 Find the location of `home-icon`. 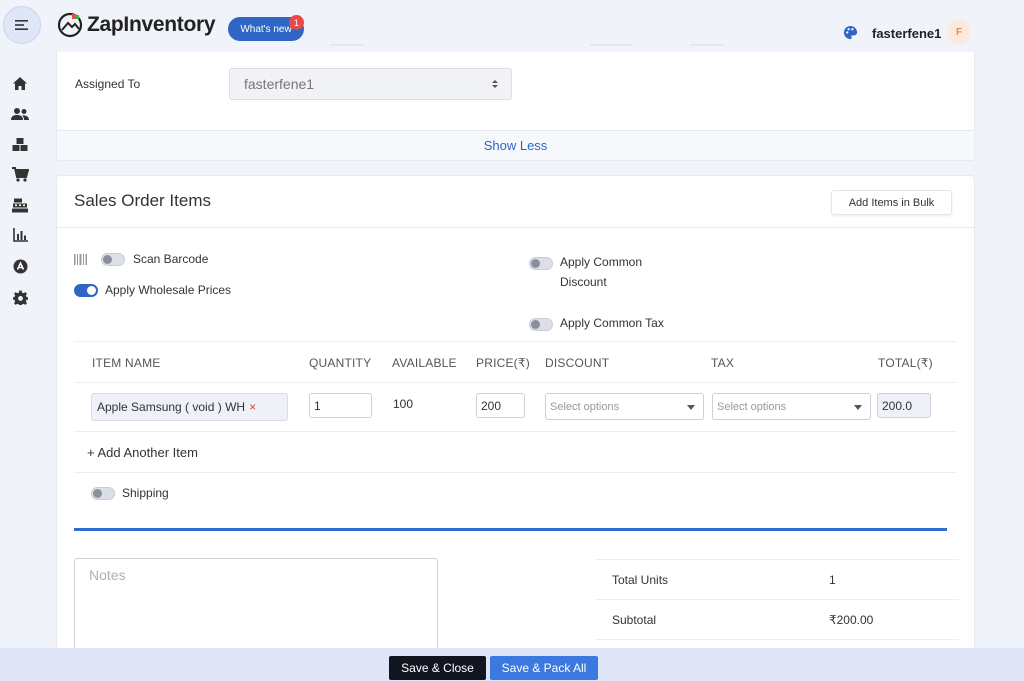

home-icon is located at coordinates (20, 83).